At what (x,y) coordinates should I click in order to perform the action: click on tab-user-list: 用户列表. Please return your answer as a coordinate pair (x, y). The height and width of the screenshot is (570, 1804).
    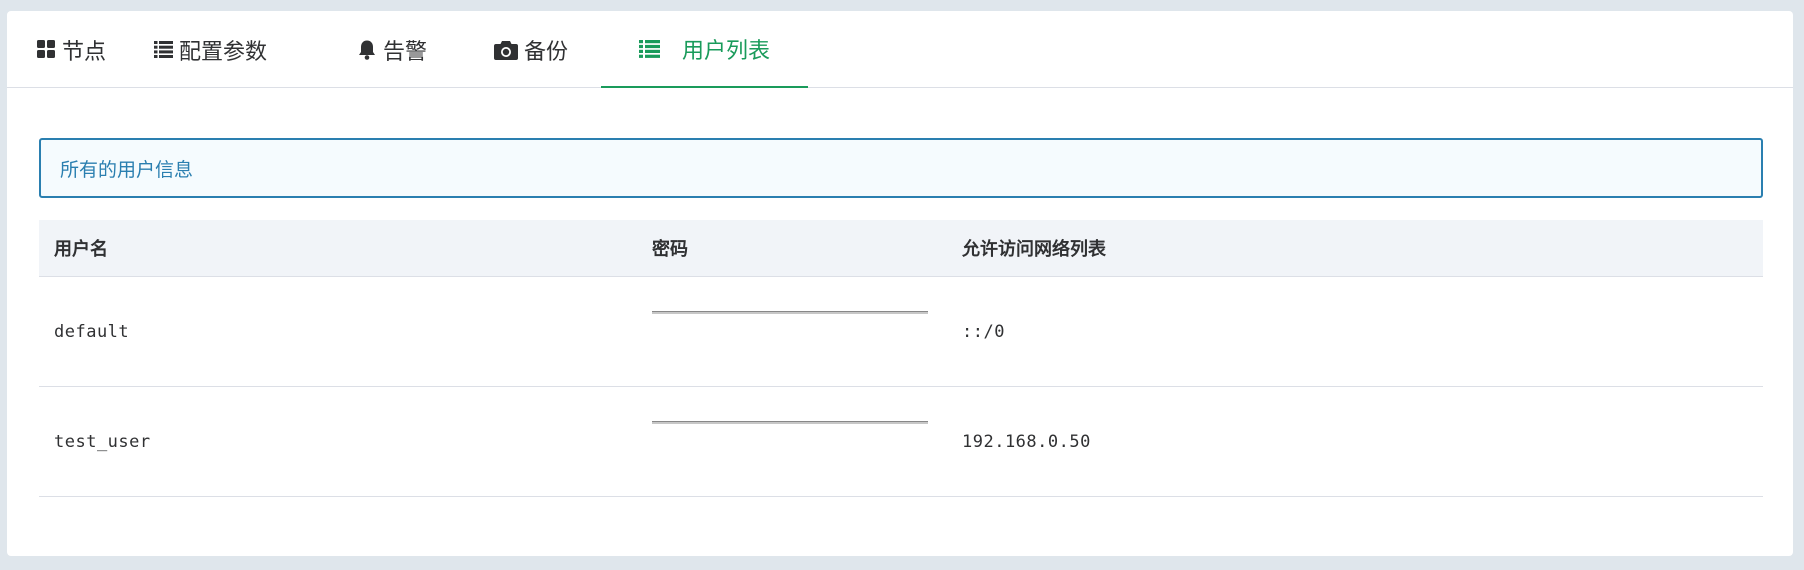
    Looking at the image, I should click on (704, 49).